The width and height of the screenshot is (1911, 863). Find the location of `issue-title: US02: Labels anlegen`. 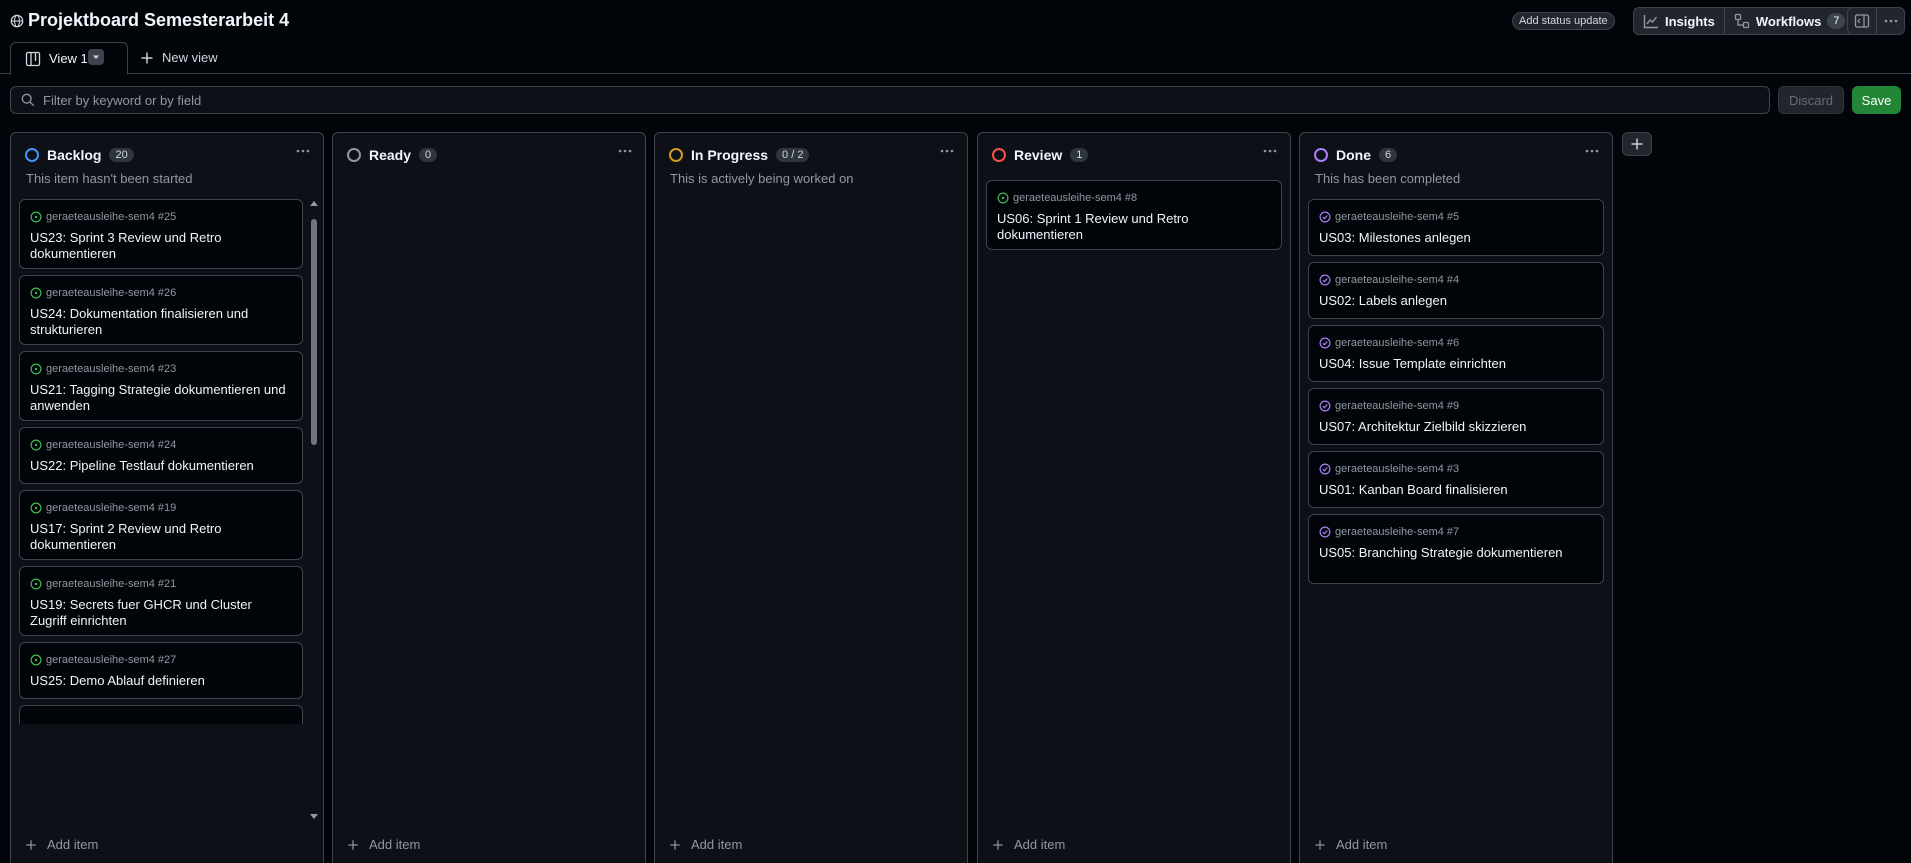

issue-title: US02: Labels anlegen is located at coordinates (1456, 301).